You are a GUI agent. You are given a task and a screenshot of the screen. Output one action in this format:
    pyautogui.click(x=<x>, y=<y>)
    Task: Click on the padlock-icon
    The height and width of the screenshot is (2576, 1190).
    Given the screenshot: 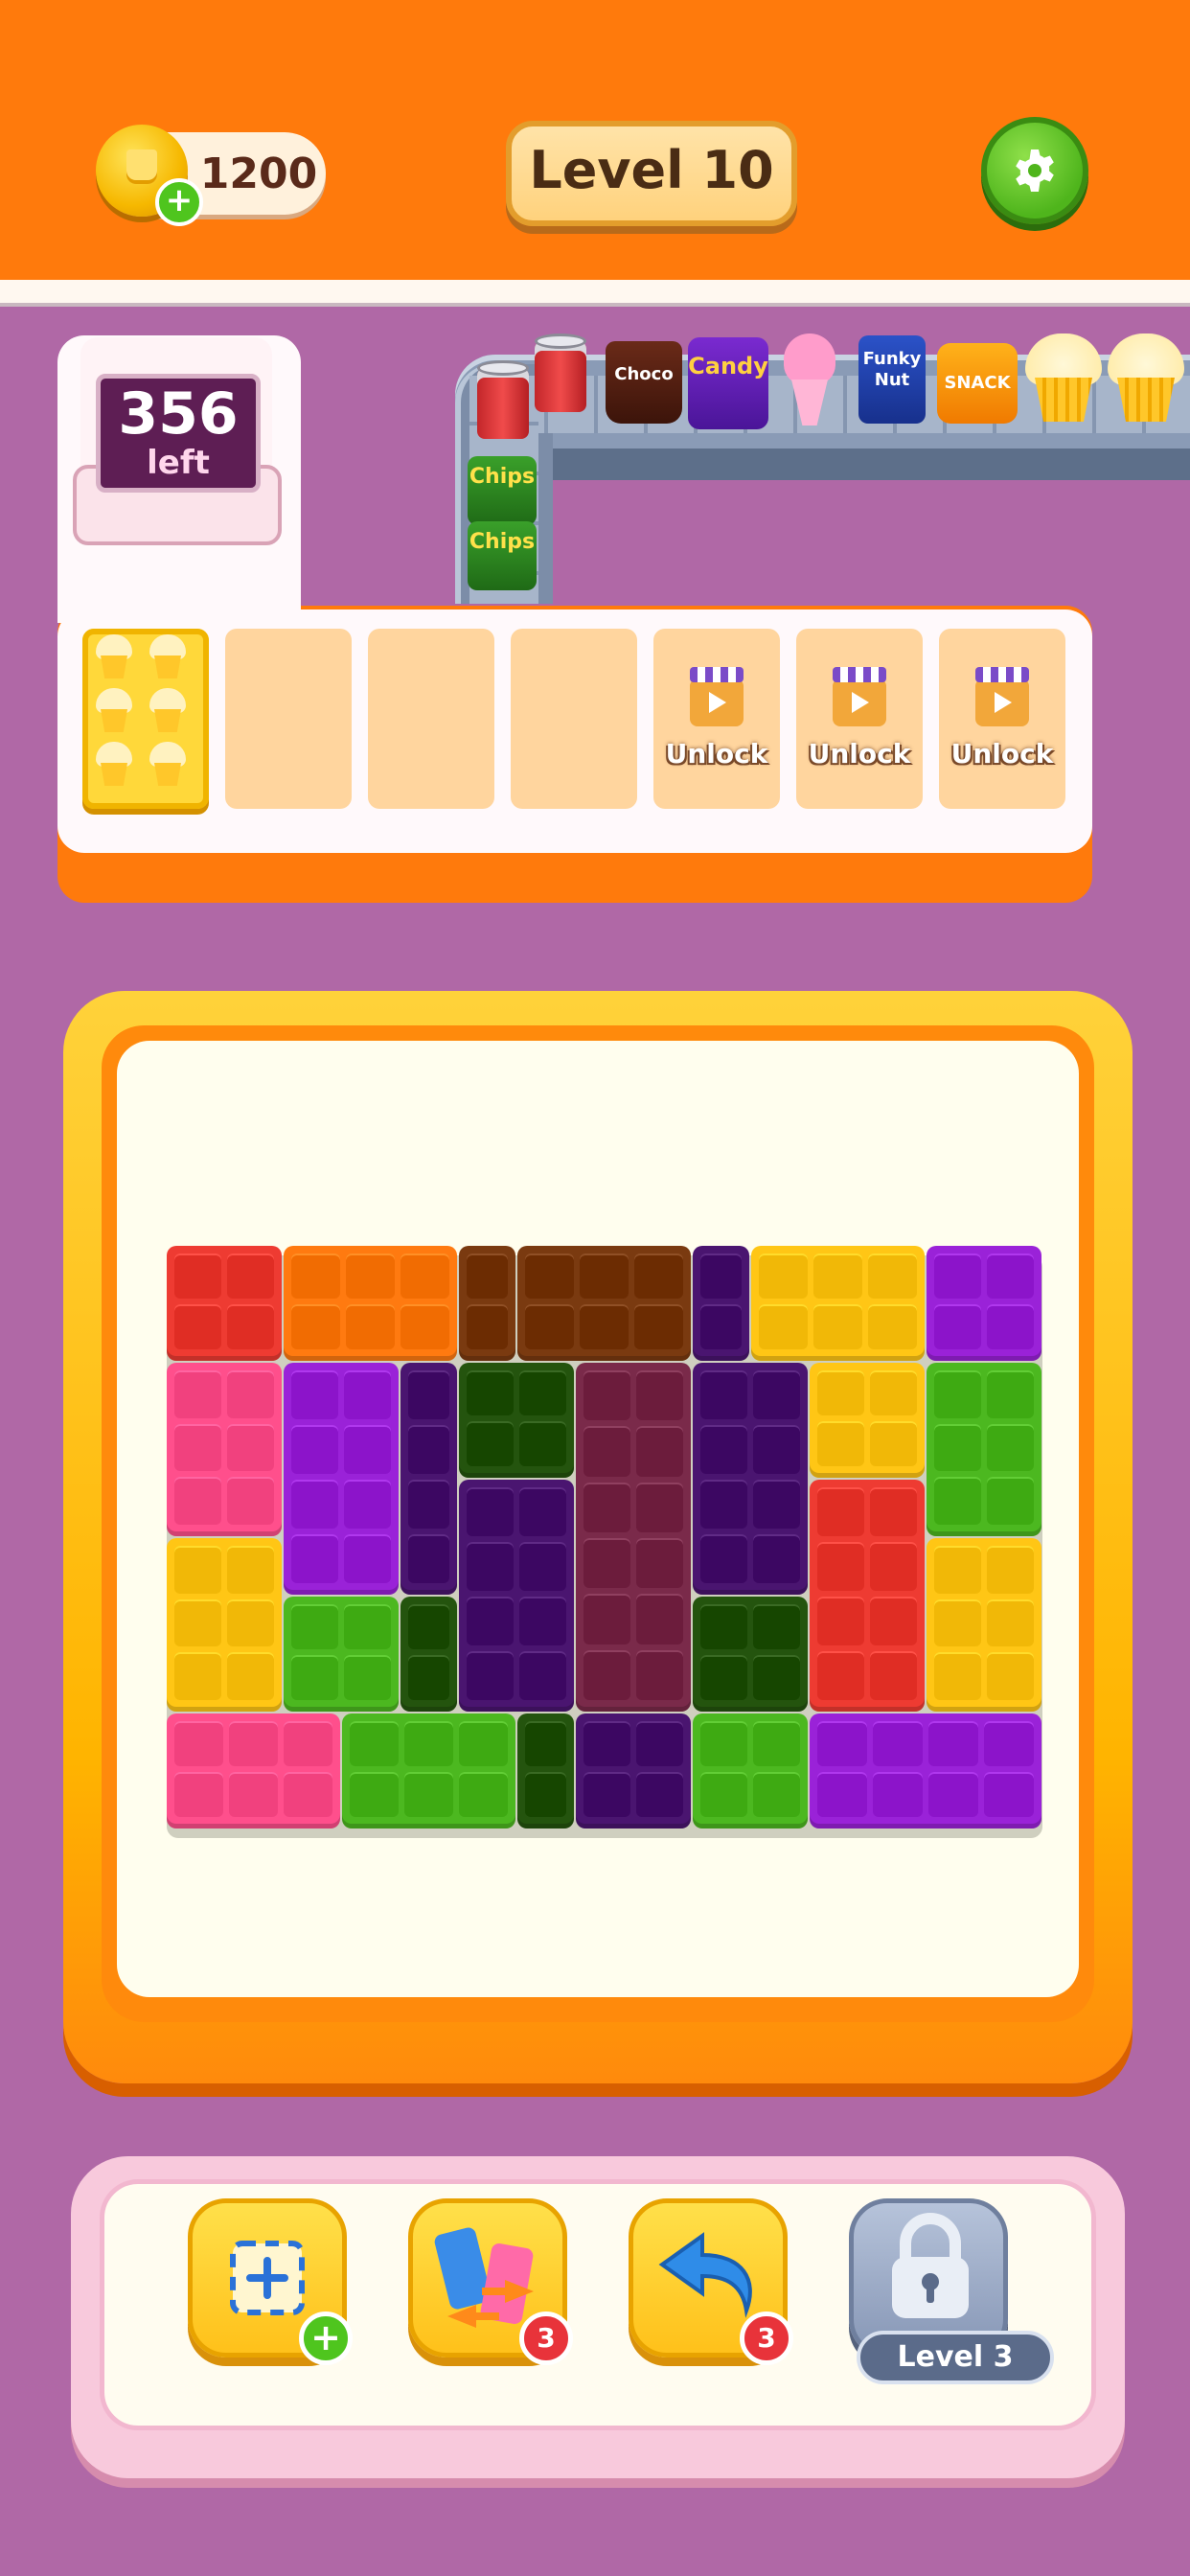 What is the action you would take?
    pyautogui.click(x=931, y=2265)
    